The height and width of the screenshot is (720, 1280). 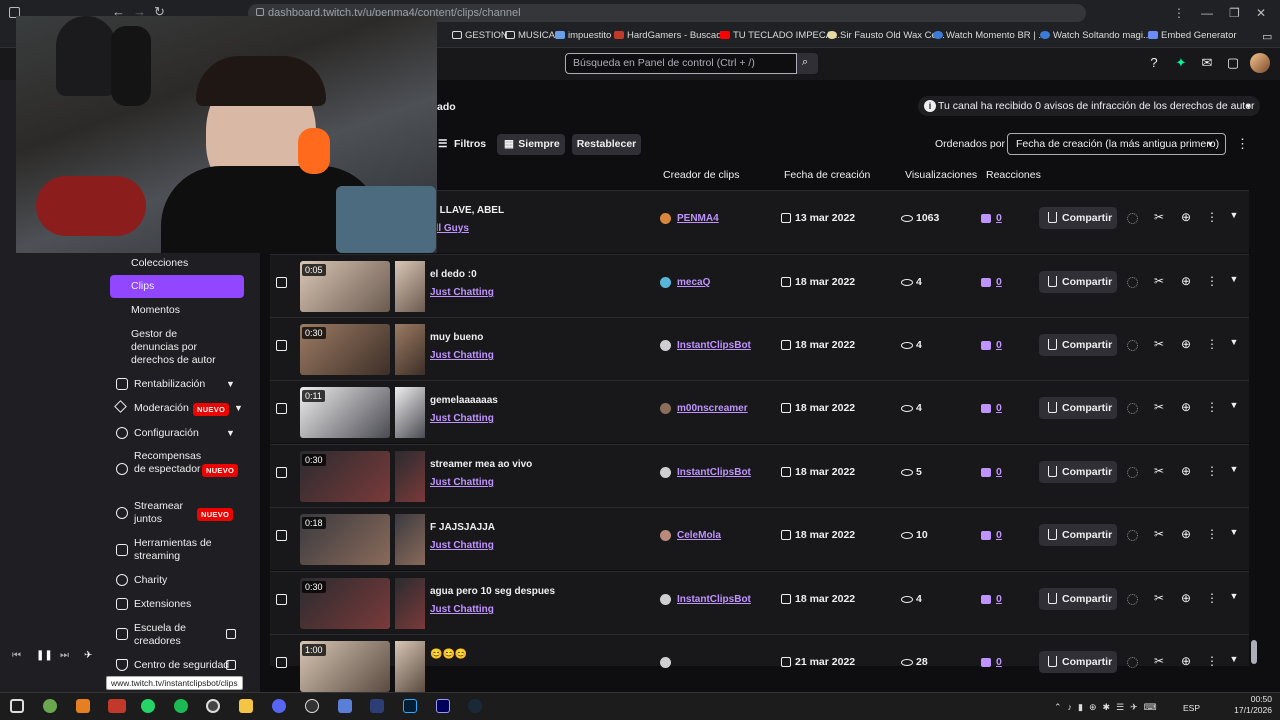 What do you see at coordinates (88, 655) in the screenshot?
I see `mute-icon: ✈` at bounding box center [88, 655].